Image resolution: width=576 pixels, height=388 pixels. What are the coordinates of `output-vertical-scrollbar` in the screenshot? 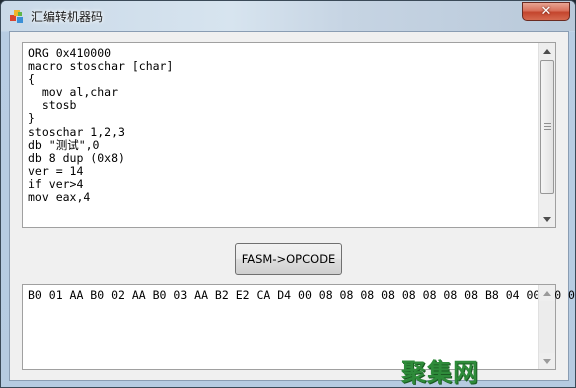 It's located at (546, 327).